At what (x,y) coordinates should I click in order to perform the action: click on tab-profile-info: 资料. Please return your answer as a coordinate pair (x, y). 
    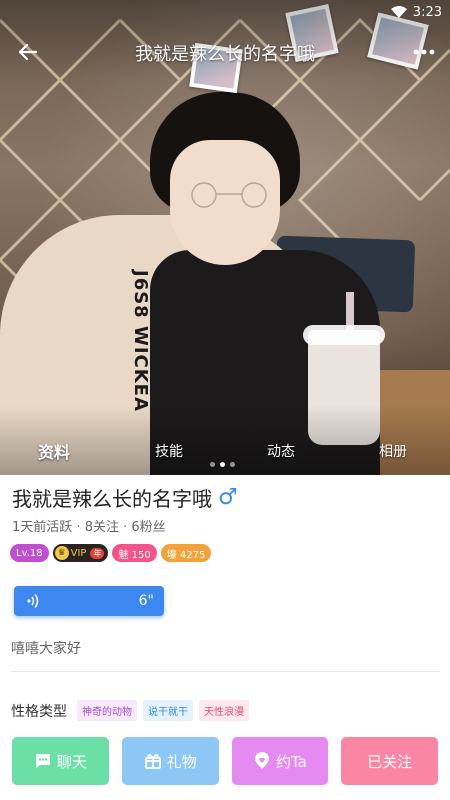
    Looking at the image, I should click on (54, 451).